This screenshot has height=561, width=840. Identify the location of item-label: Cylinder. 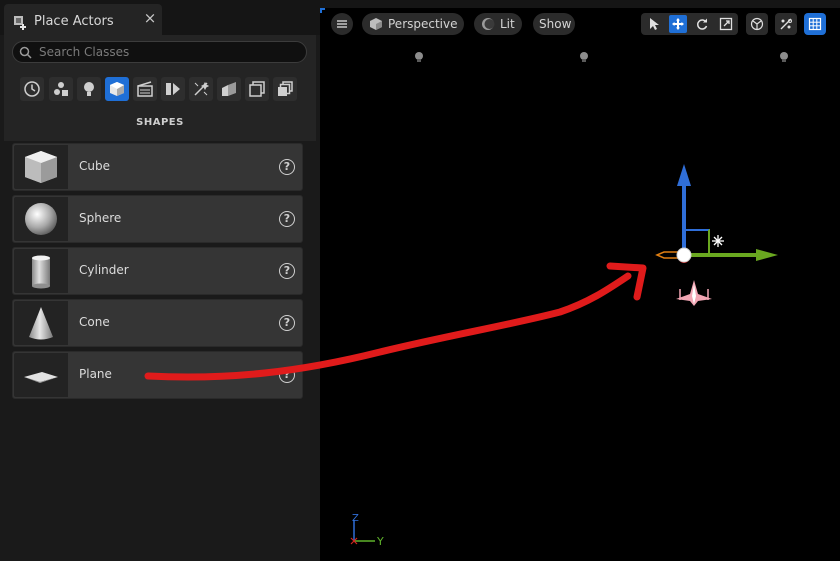
(104, 270).